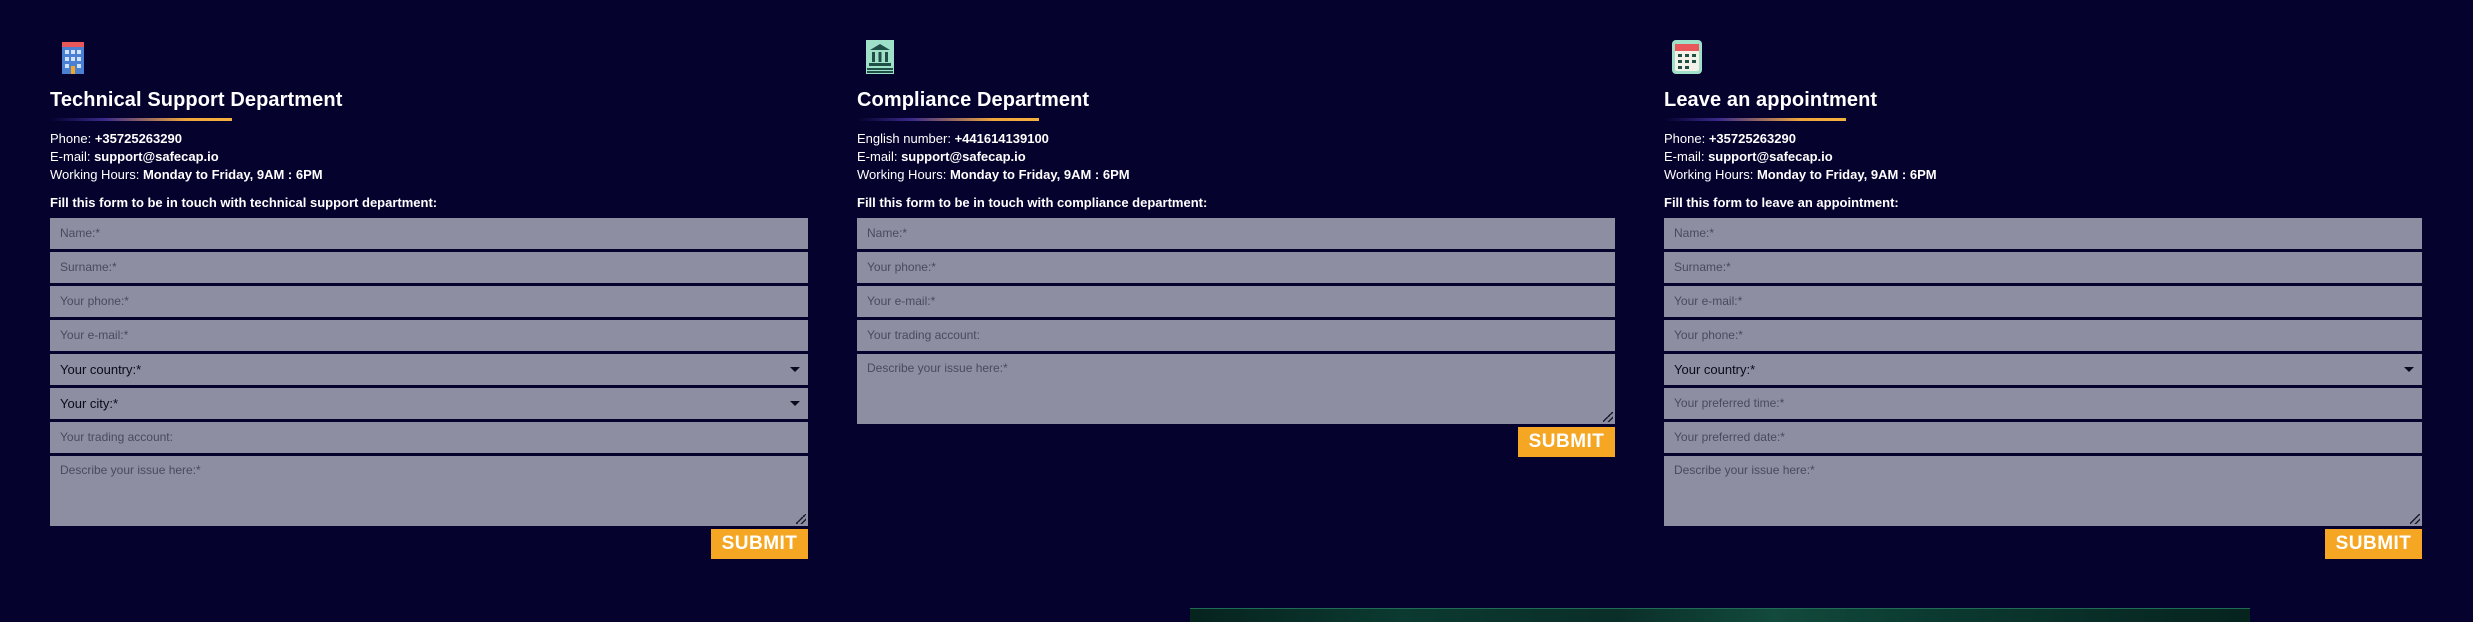 This screenshot has height=622, width=2473. What do you see at coordinates (89, 403) in the screenshot?
I see `city-select-value: Your city:*` at bounding box center [89, 403].